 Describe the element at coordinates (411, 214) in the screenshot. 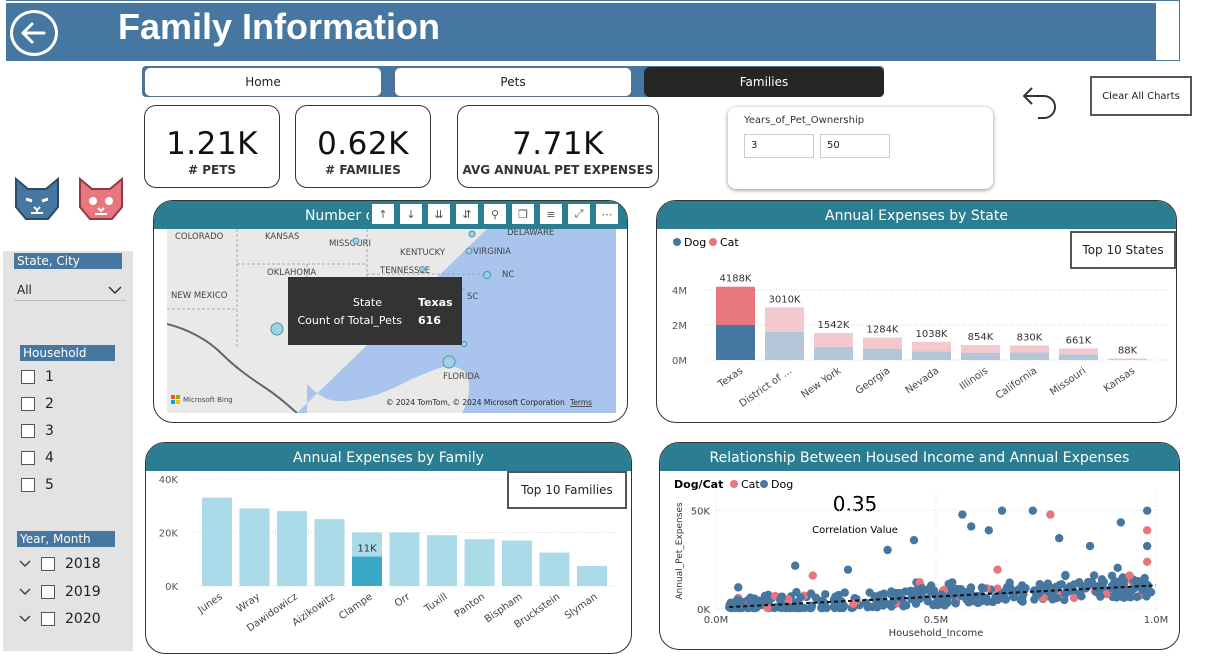

I see `drill-down-icon: ↓` at that location.